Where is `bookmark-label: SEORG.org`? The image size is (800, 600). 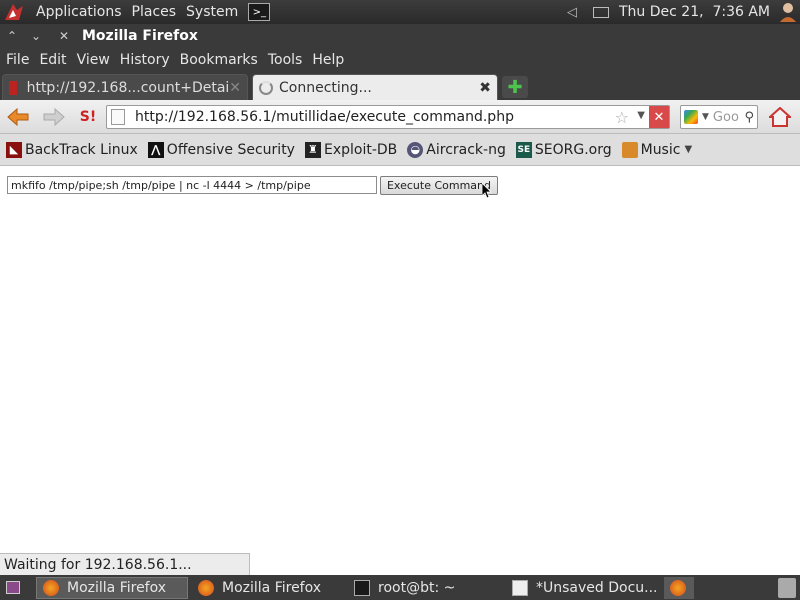 bookmark-label: SEORG.org is located at coordinates (573, 149).